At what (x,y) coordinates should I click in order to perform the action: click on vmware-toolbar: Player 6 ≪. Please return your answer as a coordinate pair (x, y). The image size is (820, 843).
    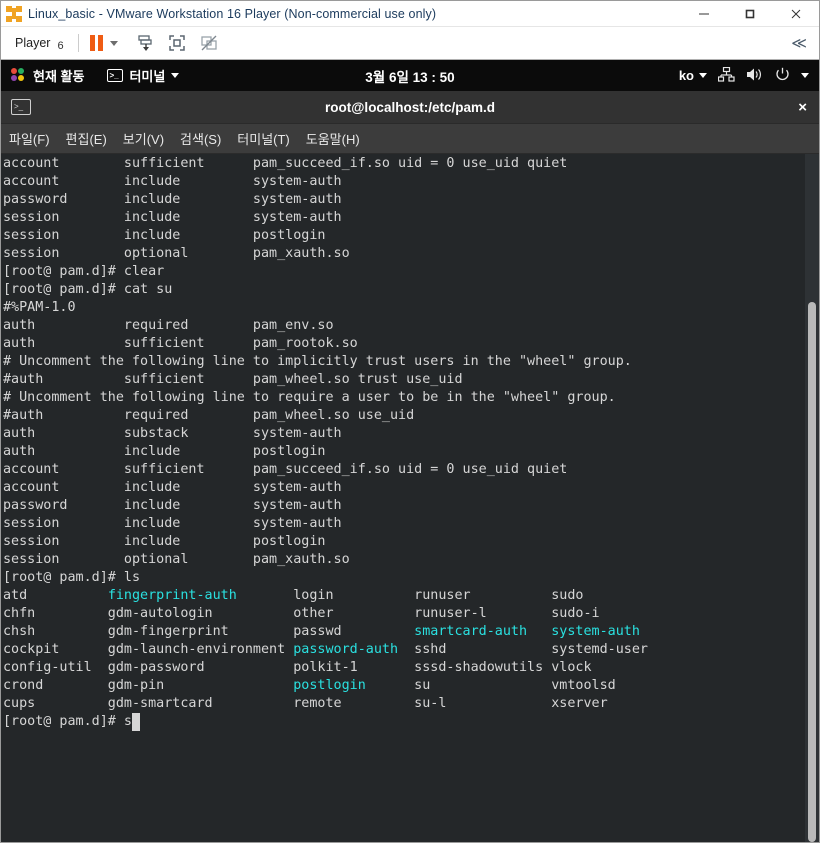
    Looking at the image, I should click on (410, 43).